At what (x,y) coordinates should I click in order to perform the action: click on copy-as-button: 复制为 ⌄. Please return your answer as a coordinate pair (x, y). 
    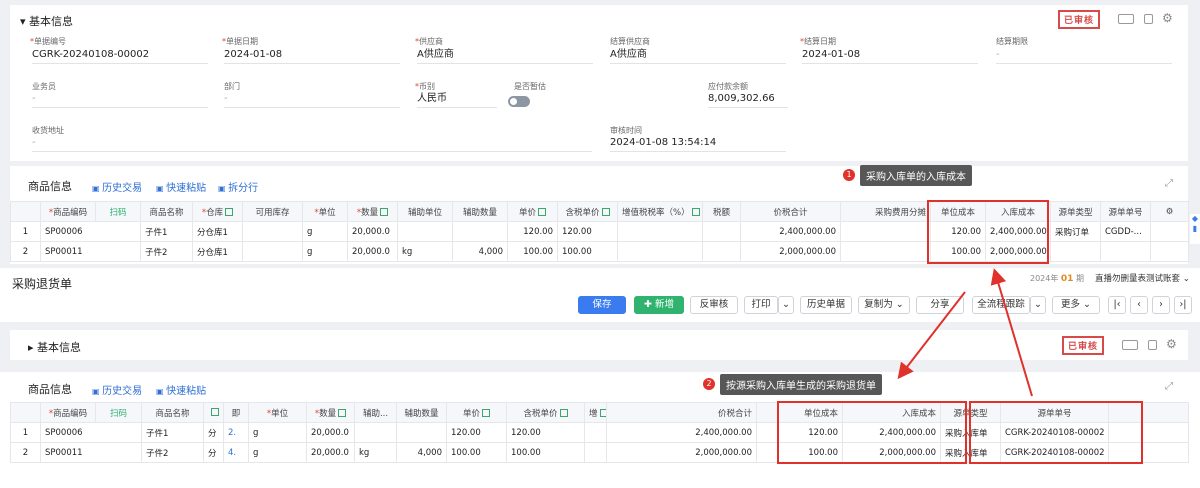
    Looking at the image, I should click on (884, 305).